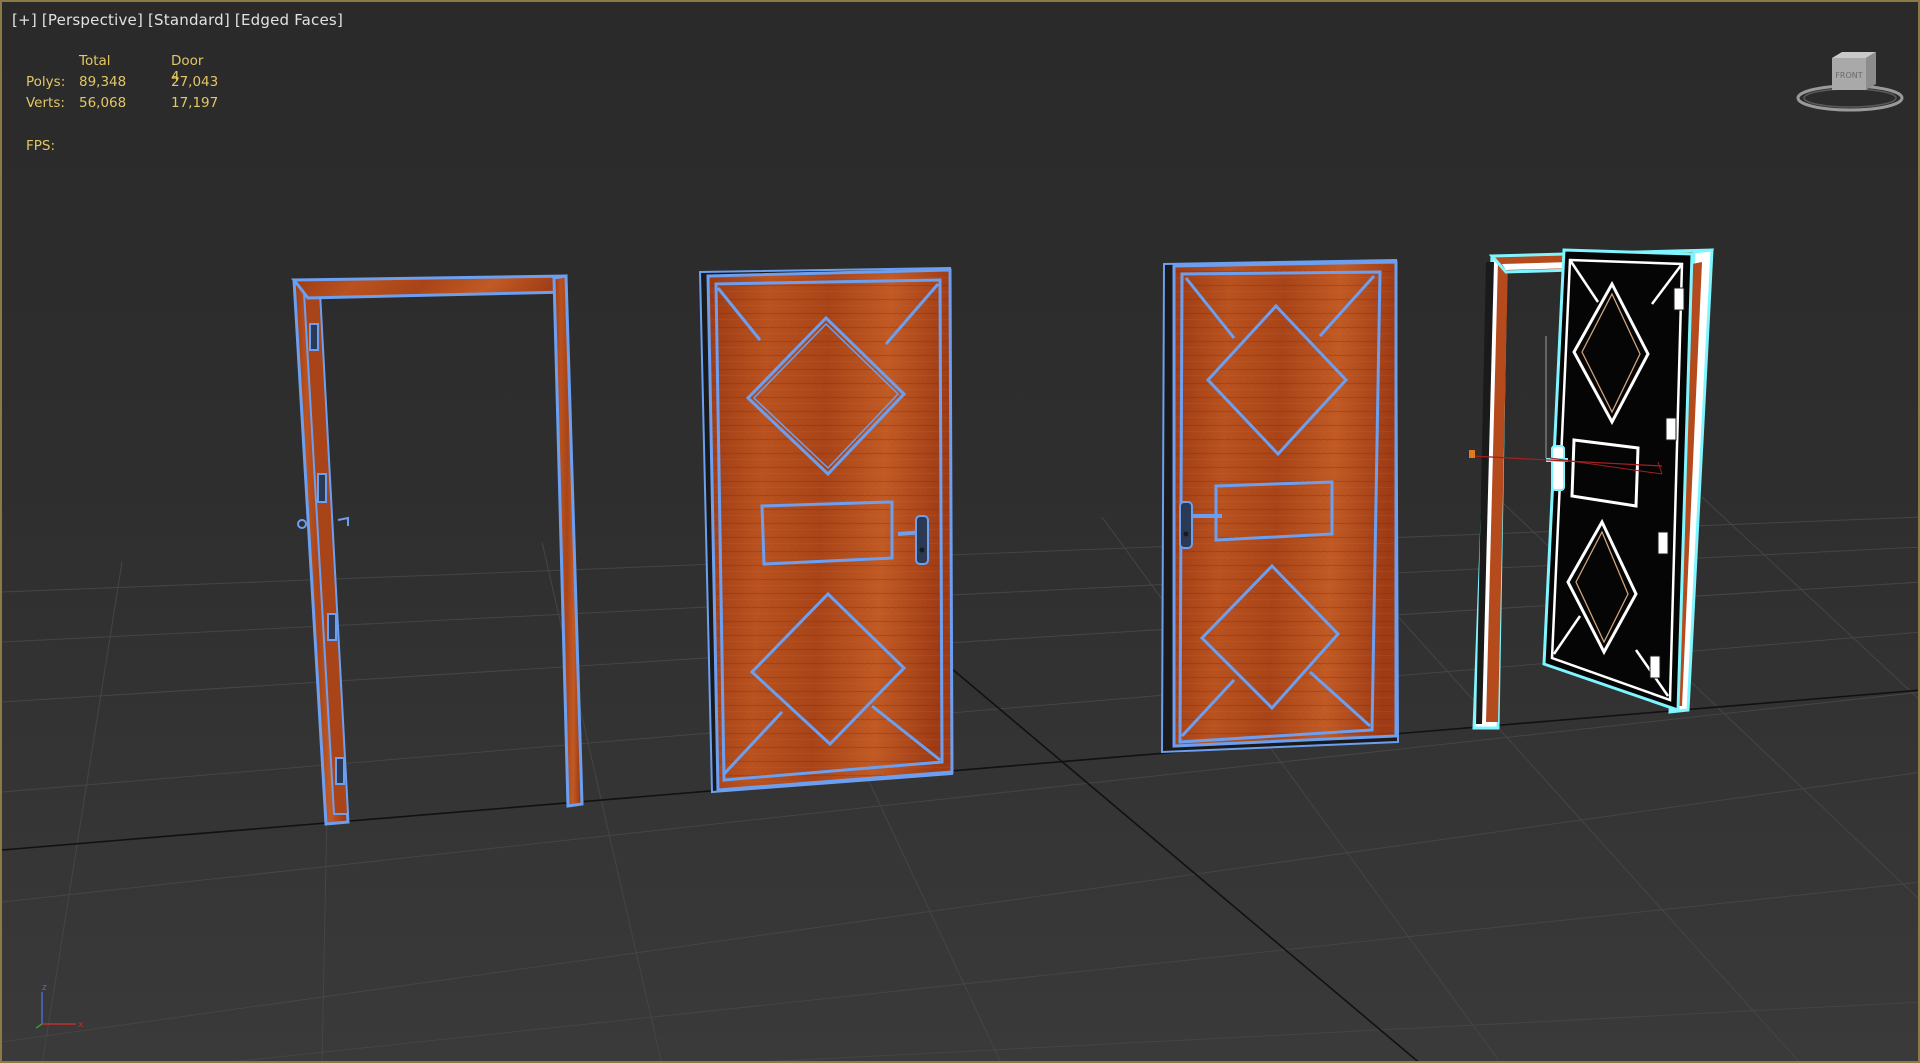 This screenshot has height=1063, width=1920. I want to click on stats-verts-total: 56,068, so click(103, 103).